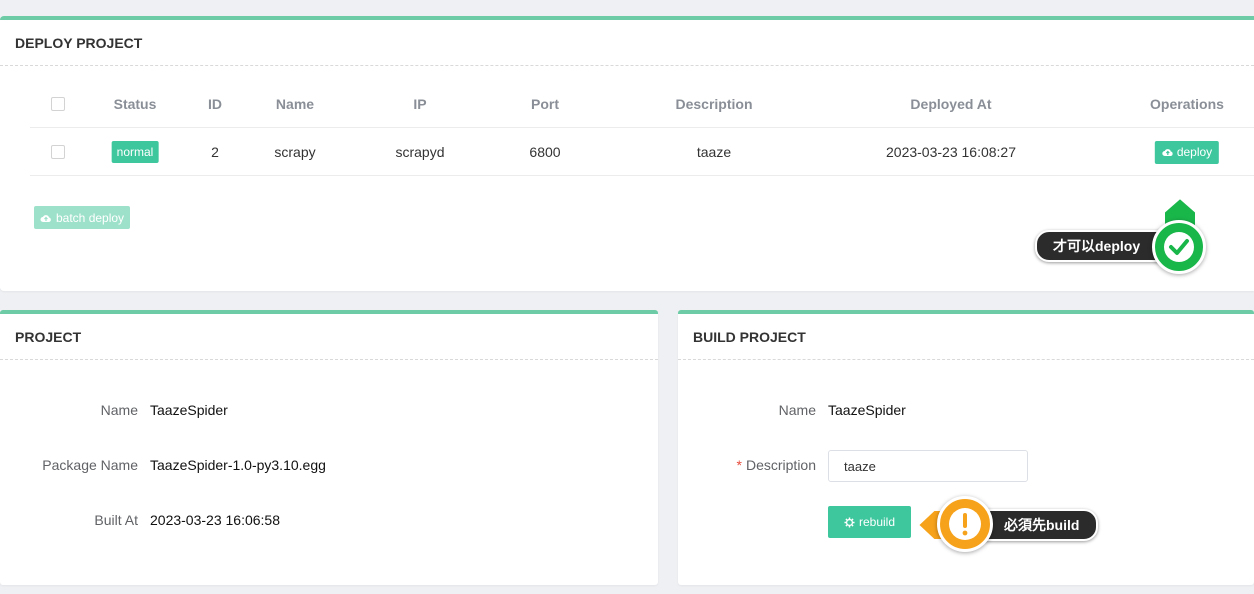  I want to click on description-label: * Description, so click(776, 465).